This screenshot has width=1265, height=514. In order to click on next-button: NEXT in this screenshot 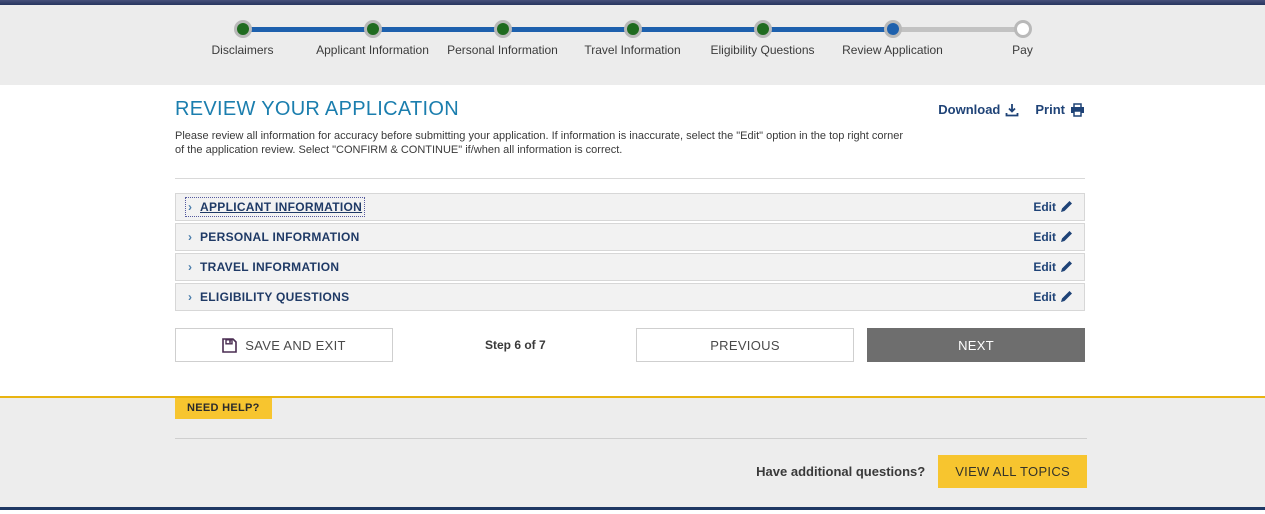, I will do `click(976, 345)`.